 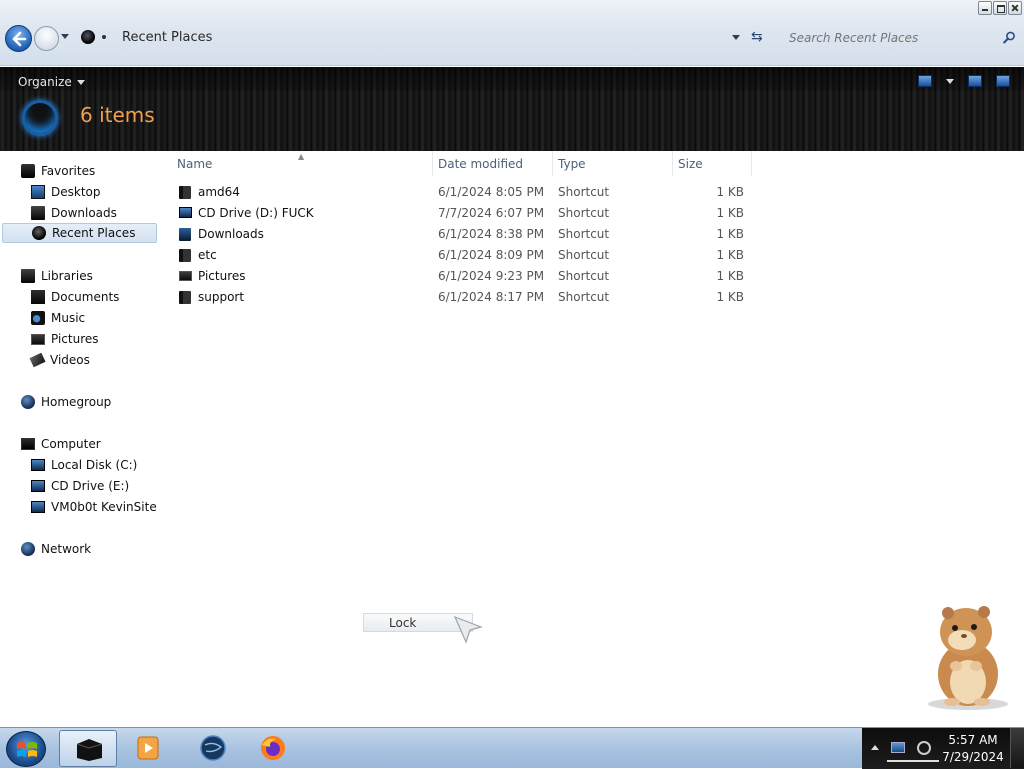 I want to click on column-header-date: Date modified, so click(x=480, y=164).